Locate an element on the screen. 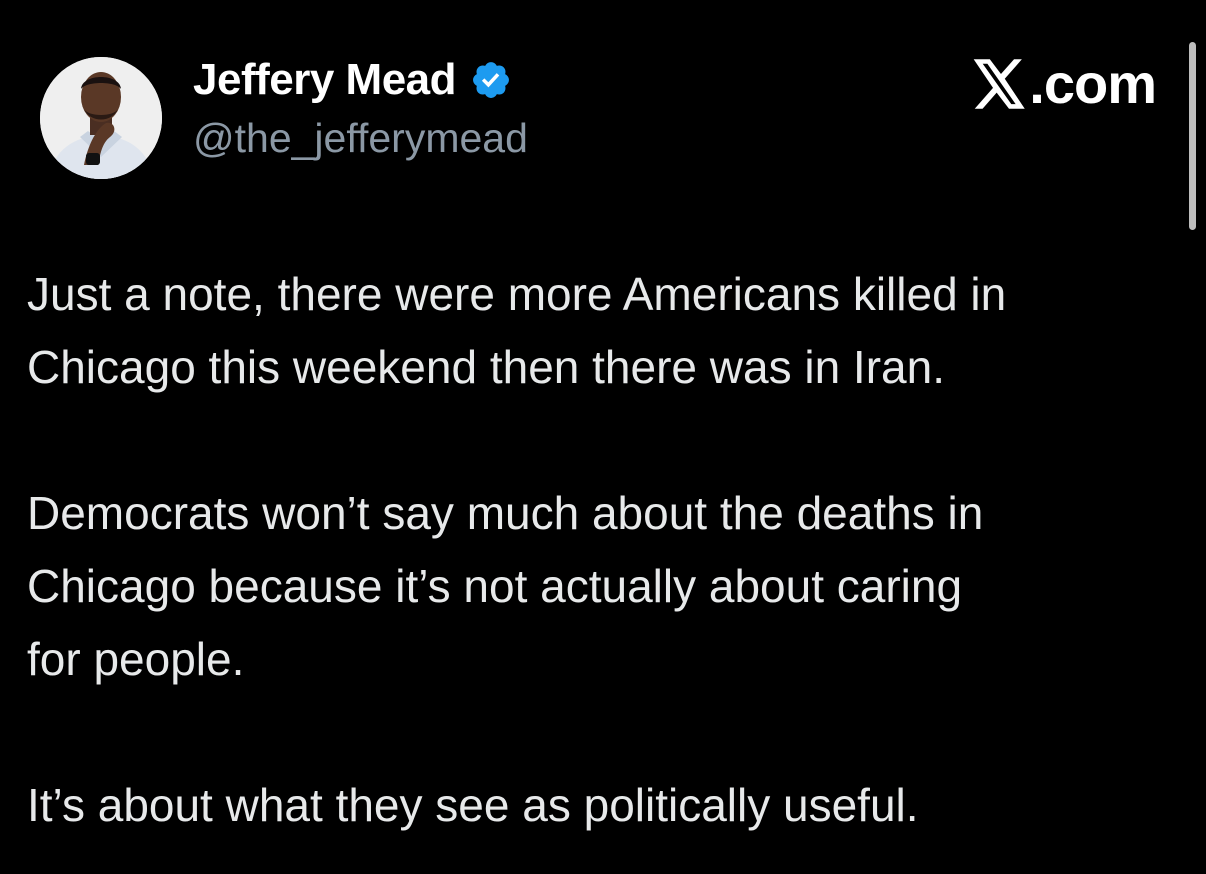 The height and width of the screenshot is (874, 1206). brand-domain-suffix: .com is located at coordinates (1093, 83).